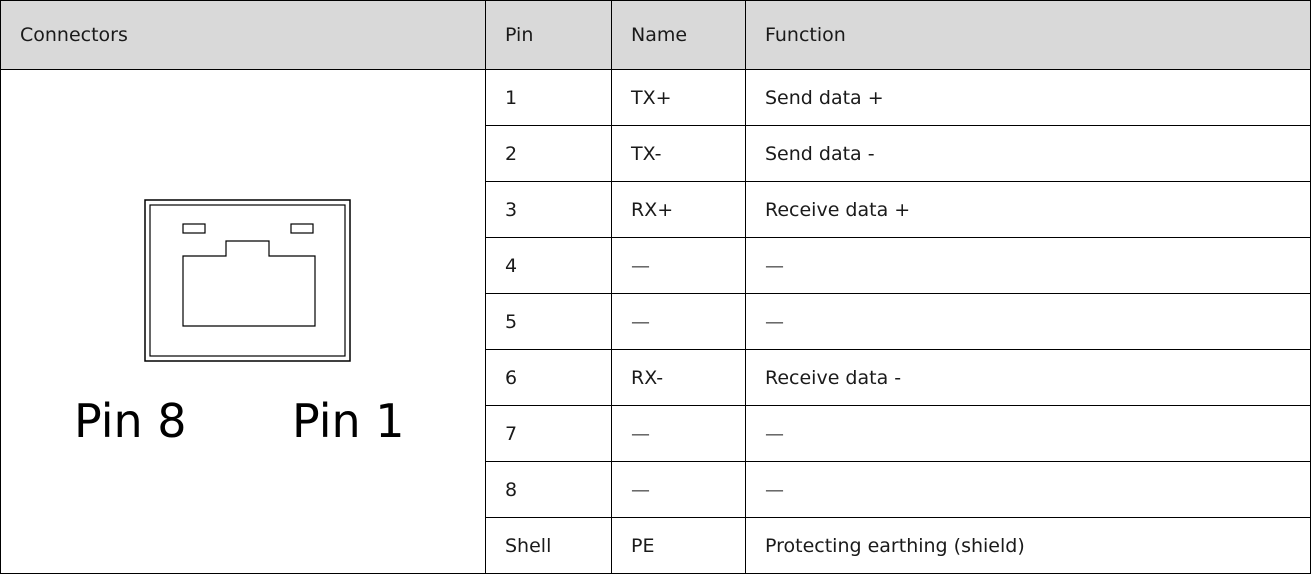 The width and height of the screenshot is (1312, 574). I want to click on pin-8-label: Pin 8, so click(130, 421).